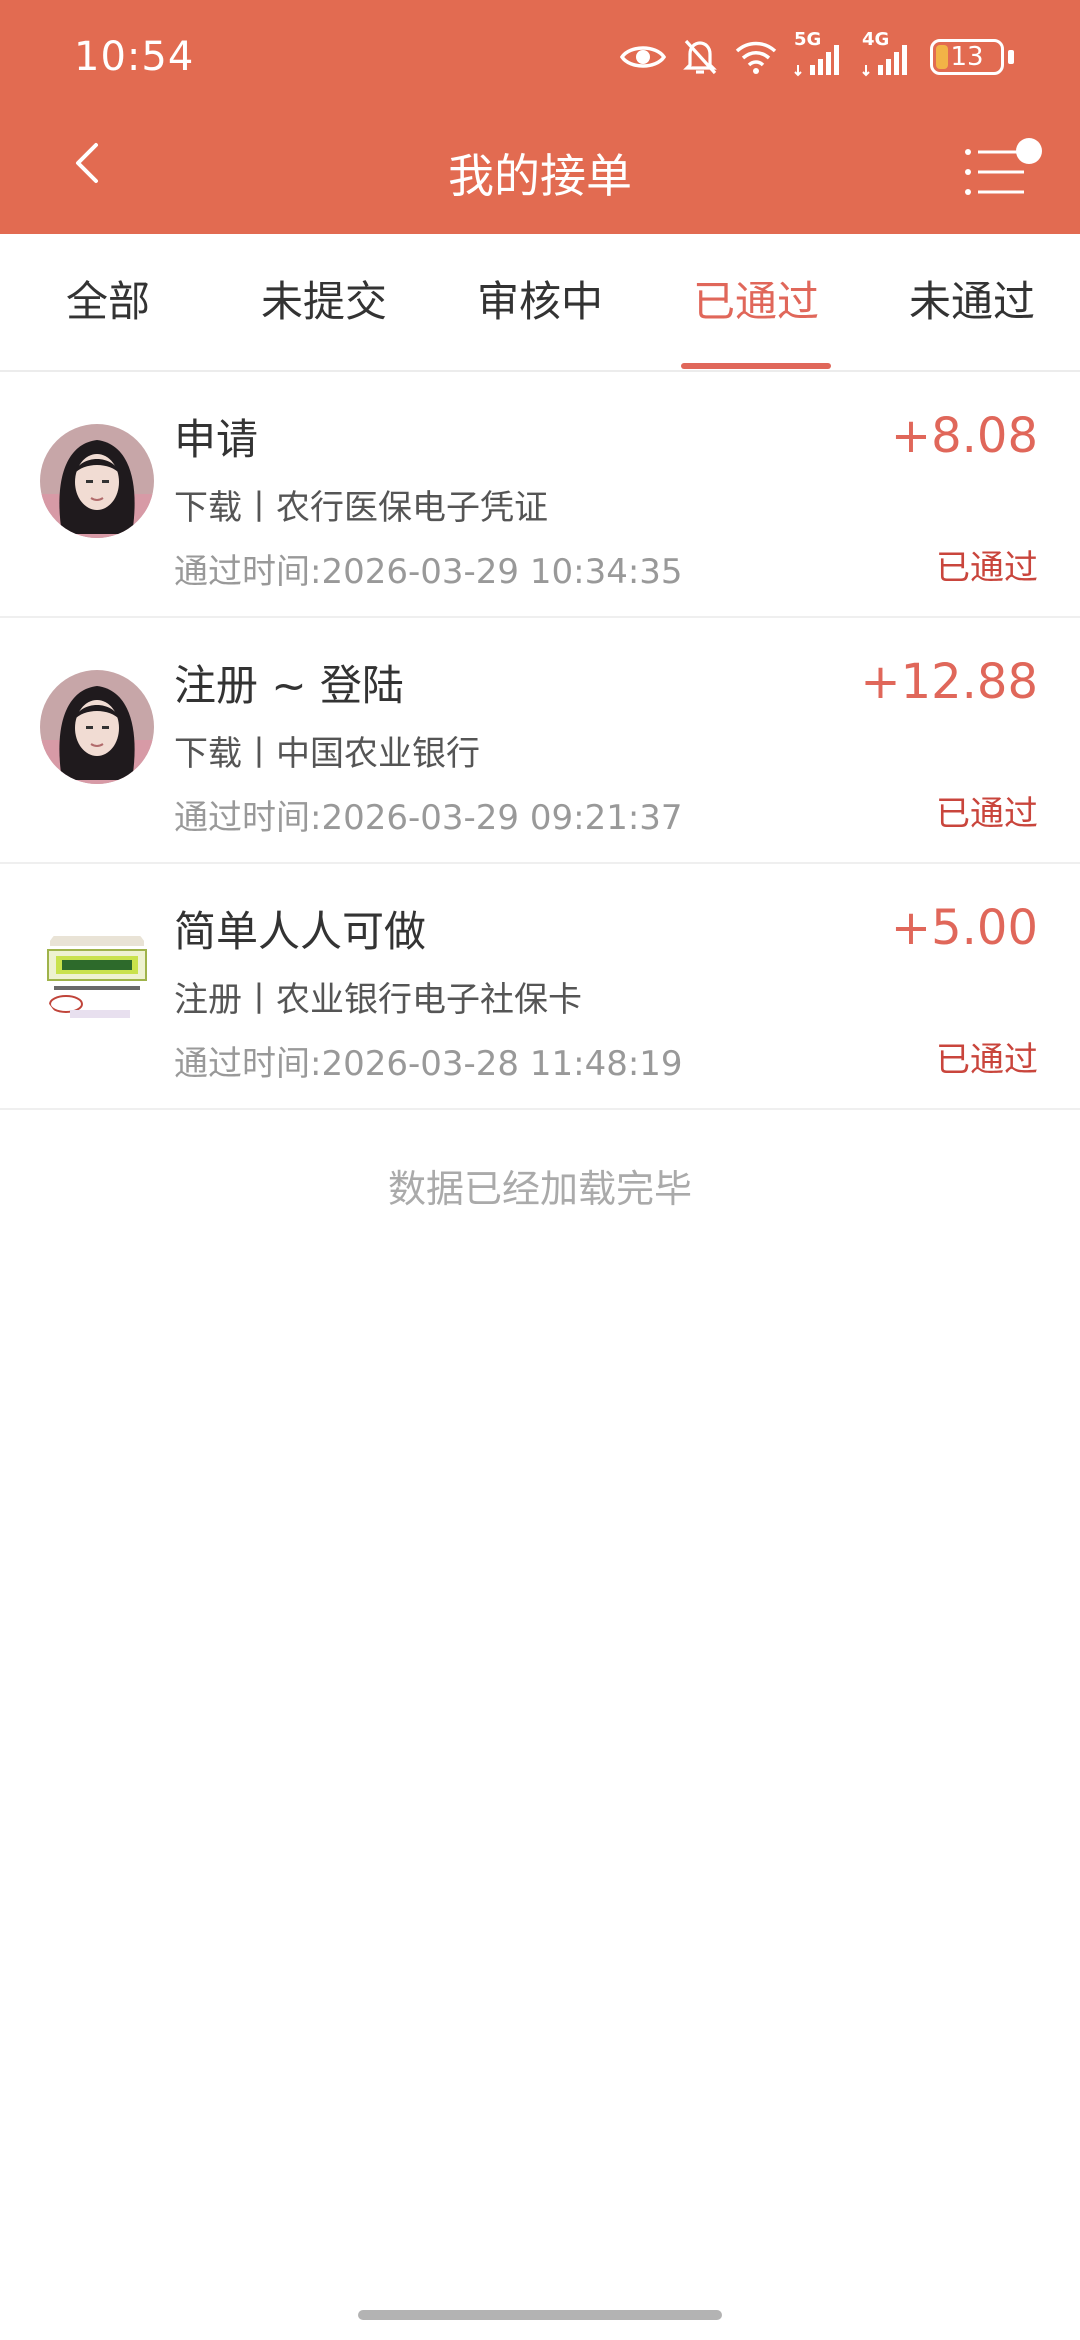 The image size is (1080, 2340). I want to click on battery-level: 13, so click(967, 57).